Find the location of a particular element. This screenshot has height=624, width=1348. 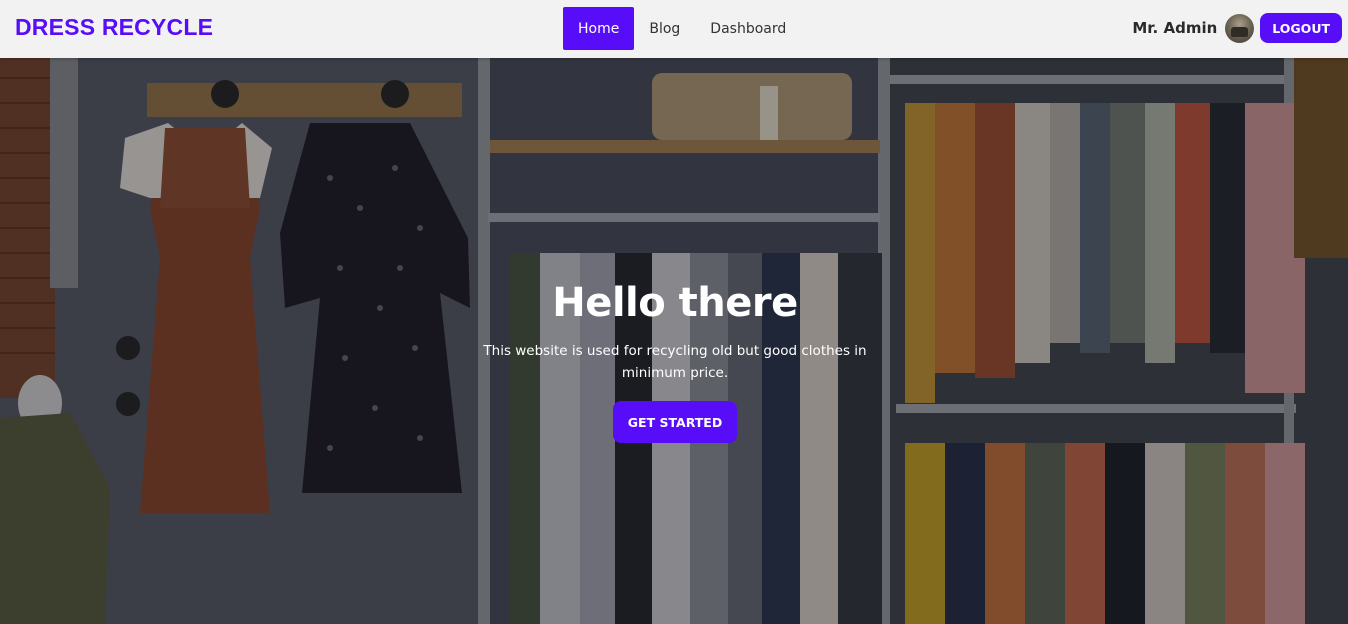

hero-title: Hello there is located at coordinates (675, 303).